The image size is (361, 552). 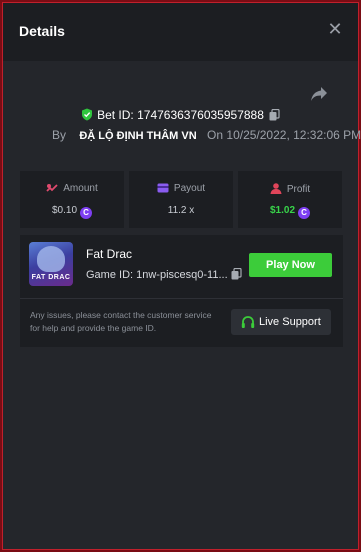 I want to click on bet-id-row: Bet ID: 1747636376035957888, so click(x=180, y=115).